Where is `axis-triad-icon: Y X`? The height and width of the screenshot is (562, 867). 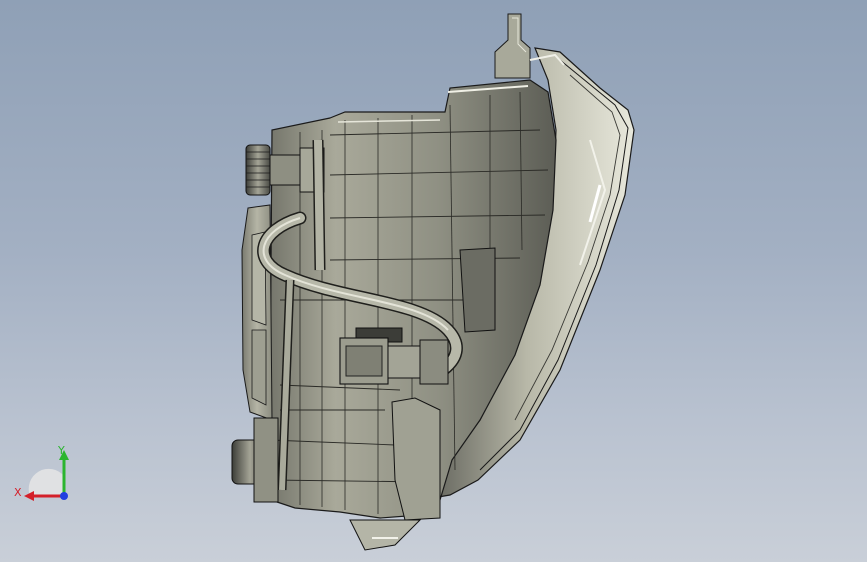 axis-triad-icon: Y X is located at coordinates (41, 472).